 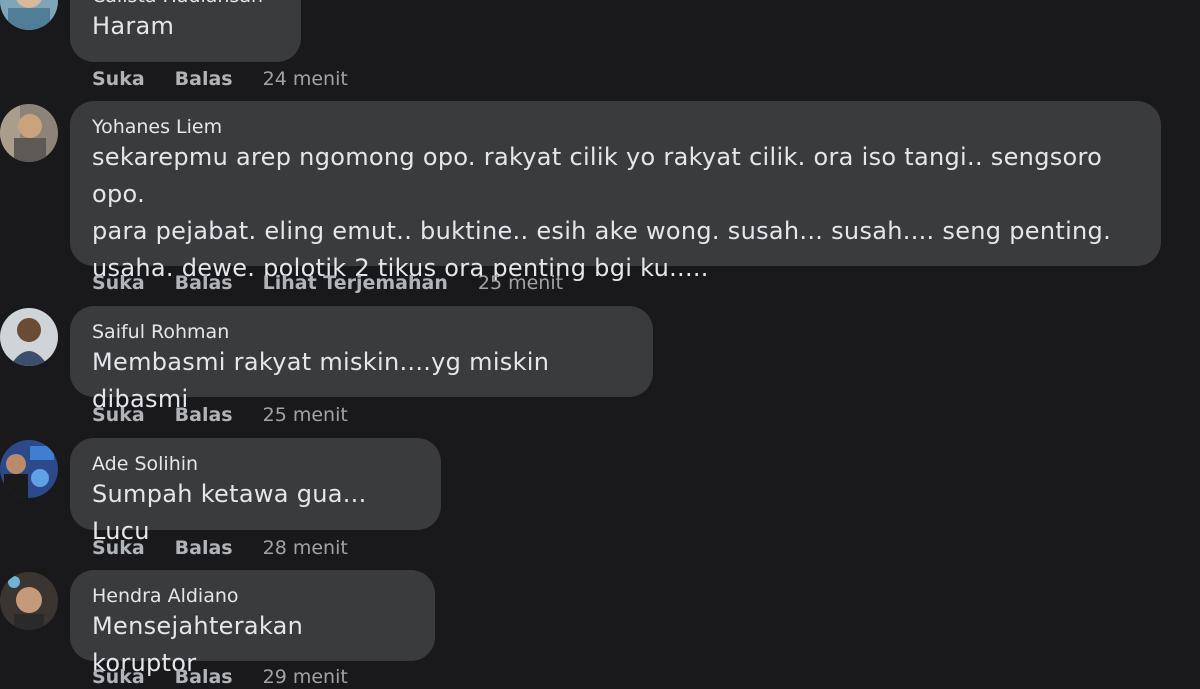 I want to click on comment-actions: Suka Balas 24 menit, so click(x=220, y=79).